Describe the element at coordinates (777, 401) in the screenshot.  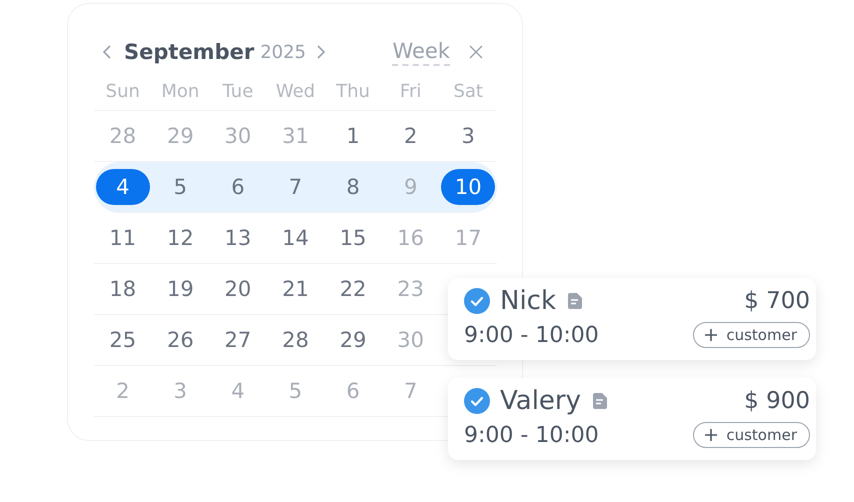
I see `price-label: $ 900` at that location.